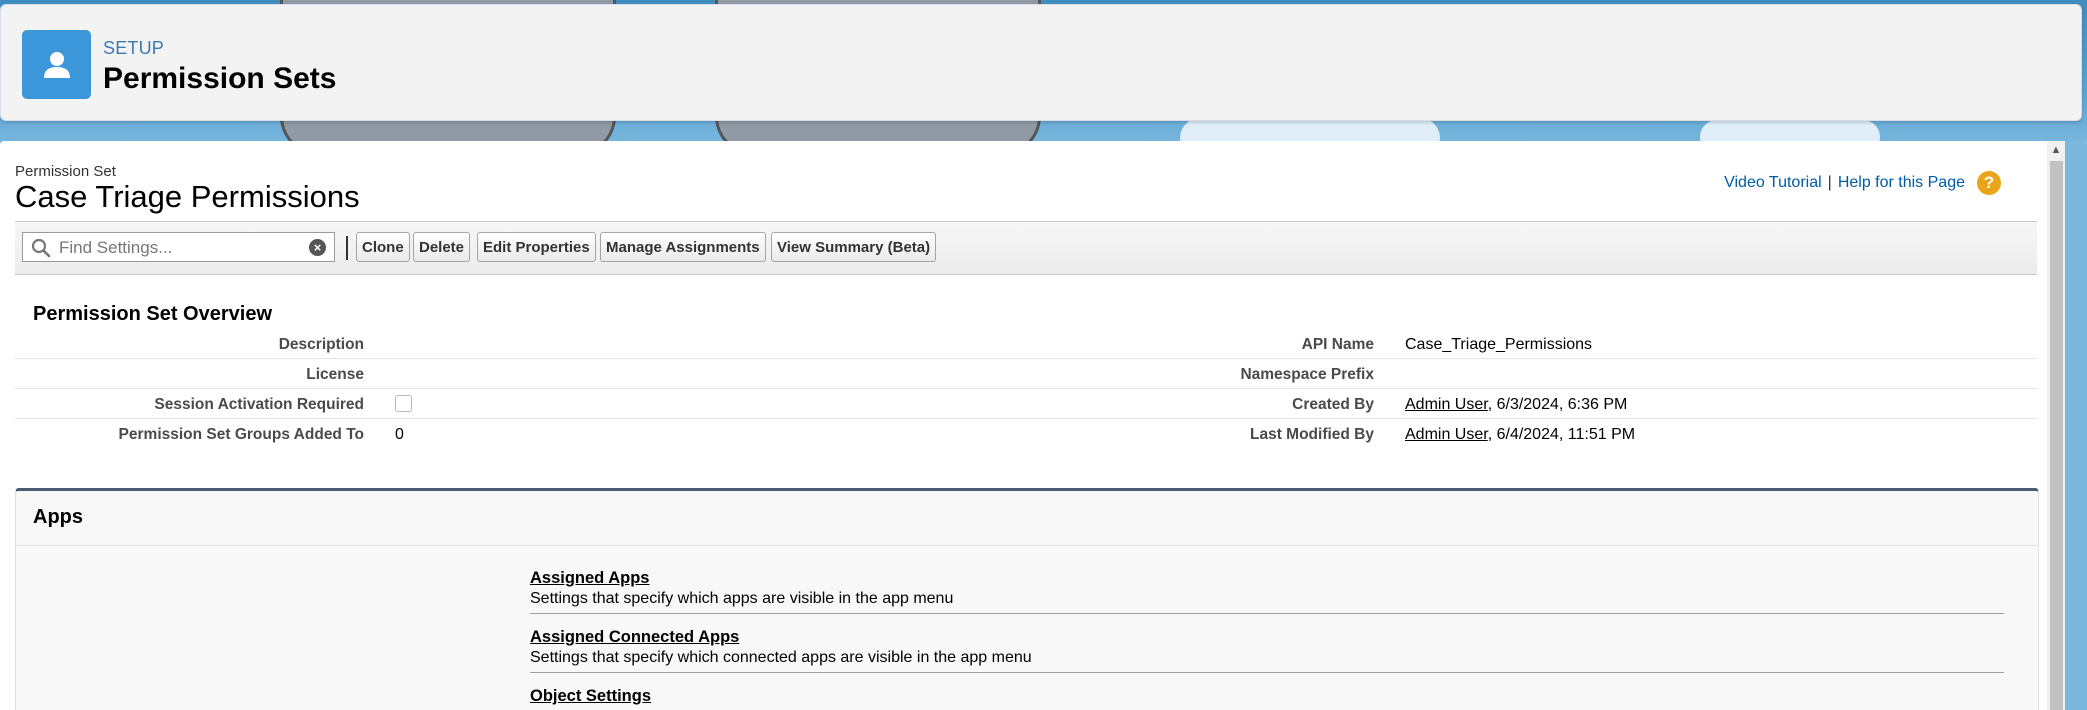 This screenshot has height=710, width=2087. I want to click on created-by-date: , 6/3/2024, 6:36 PM, so click(1557, 404).